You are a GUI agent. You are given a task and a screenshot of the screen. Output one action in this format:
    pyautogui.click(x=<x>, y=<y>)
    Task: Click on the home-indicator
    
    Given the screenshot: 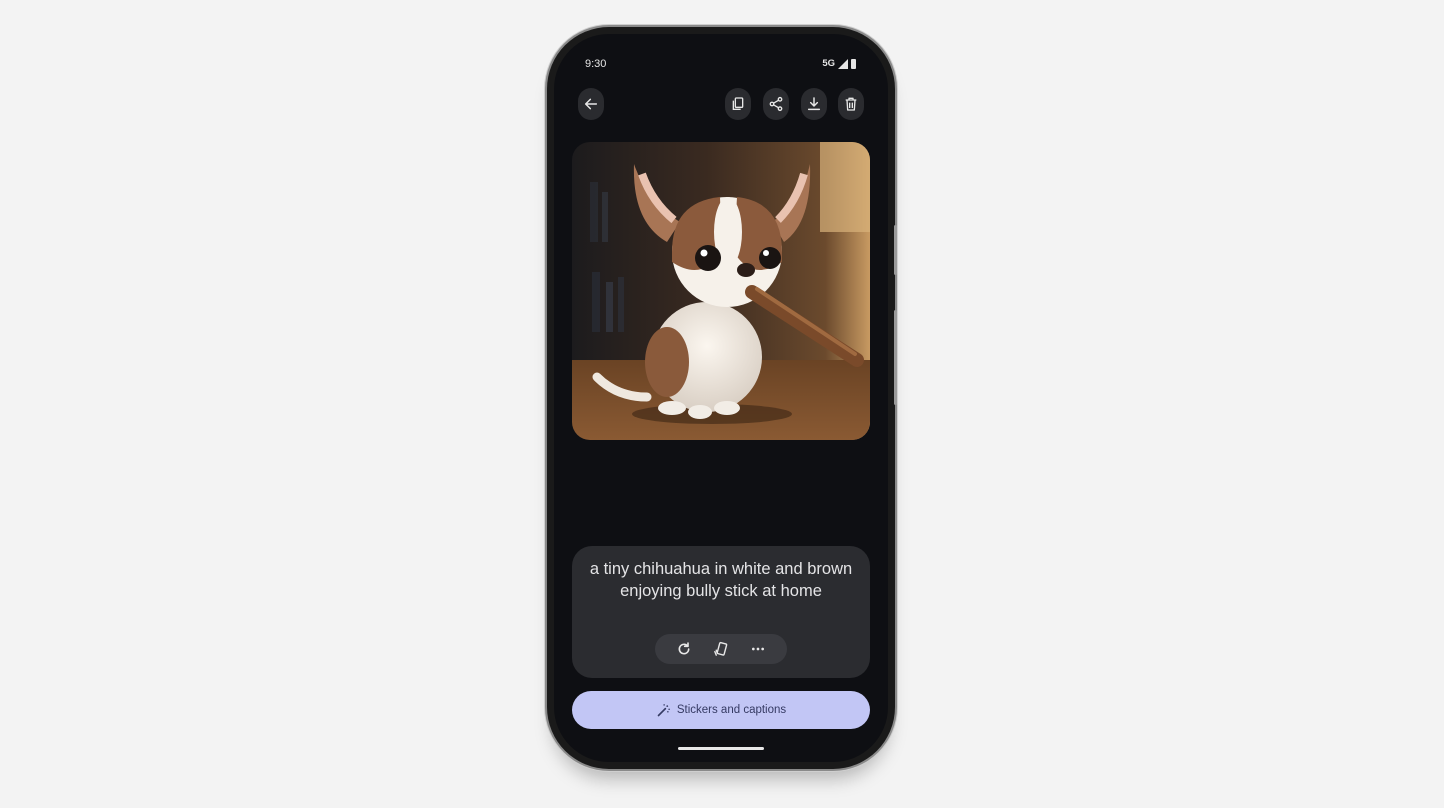 What is the action you would take?
    pyautogui.click(x=721, y=748)
    